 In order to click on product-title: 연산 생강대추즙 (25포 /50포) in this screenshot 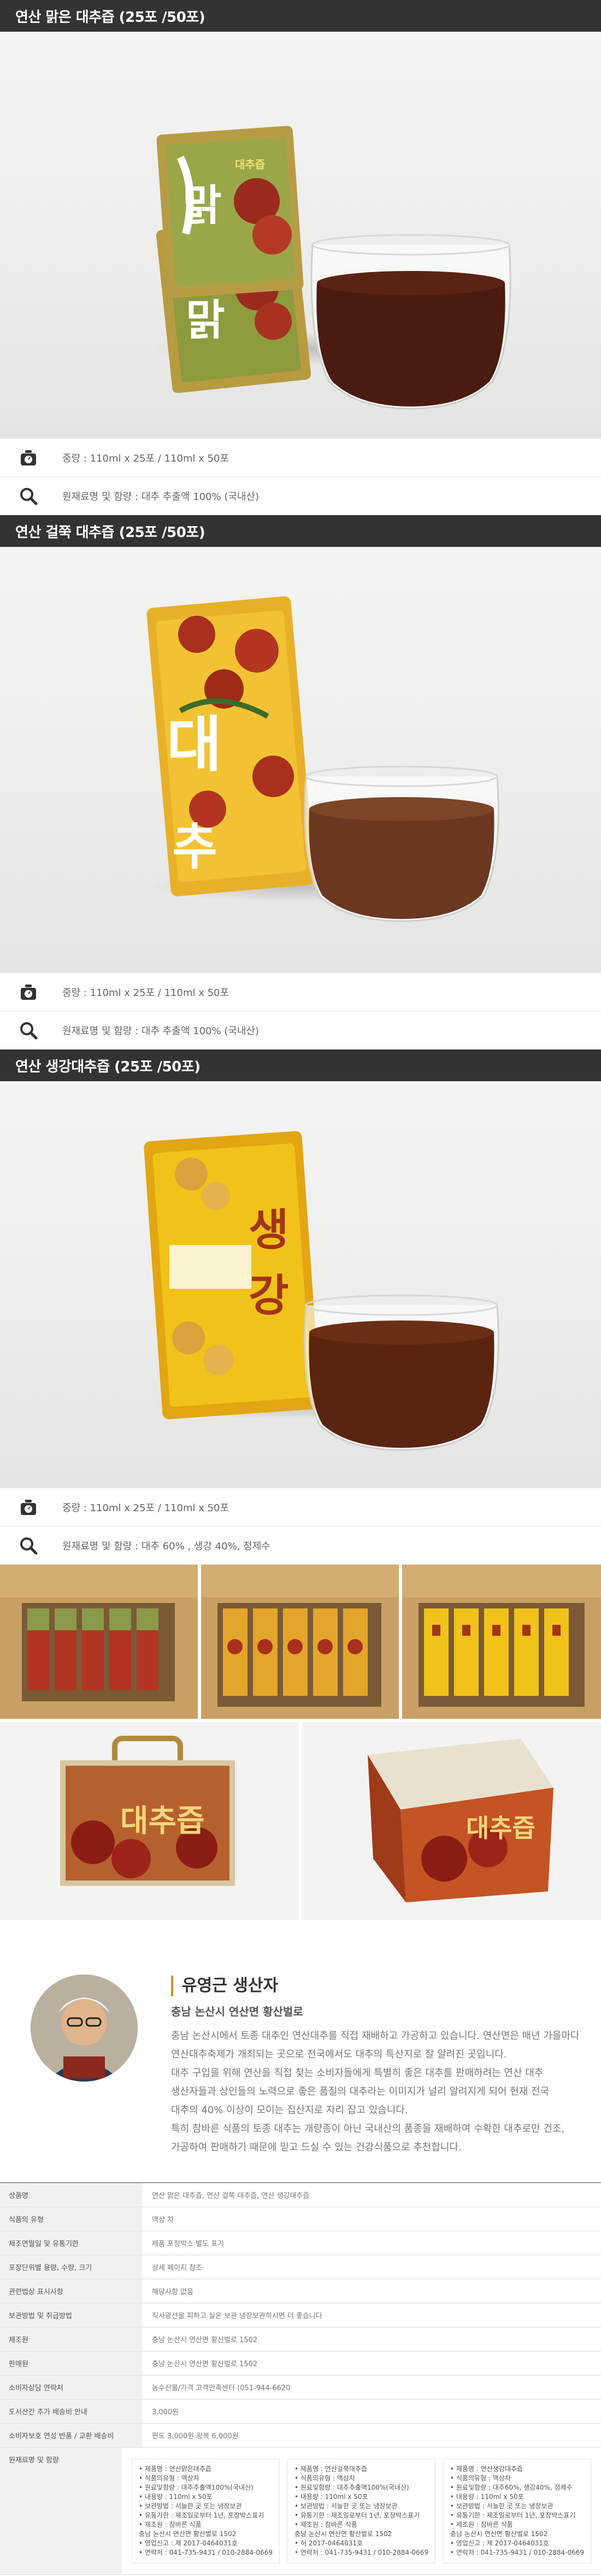, I will do `click(300, 1065)`.